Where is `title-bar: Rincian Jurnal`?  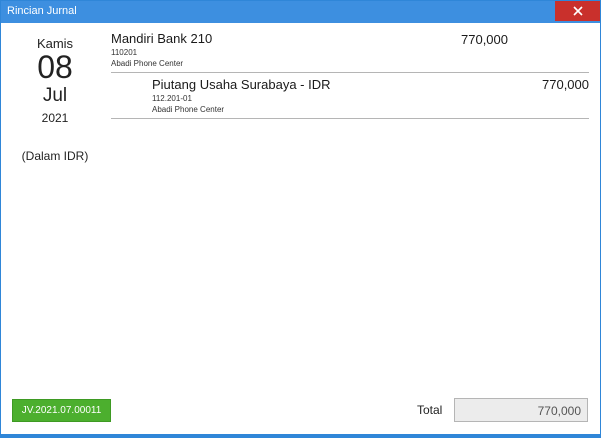
title-bar: Rincian Jurnal is located at coordinates (300, 12).